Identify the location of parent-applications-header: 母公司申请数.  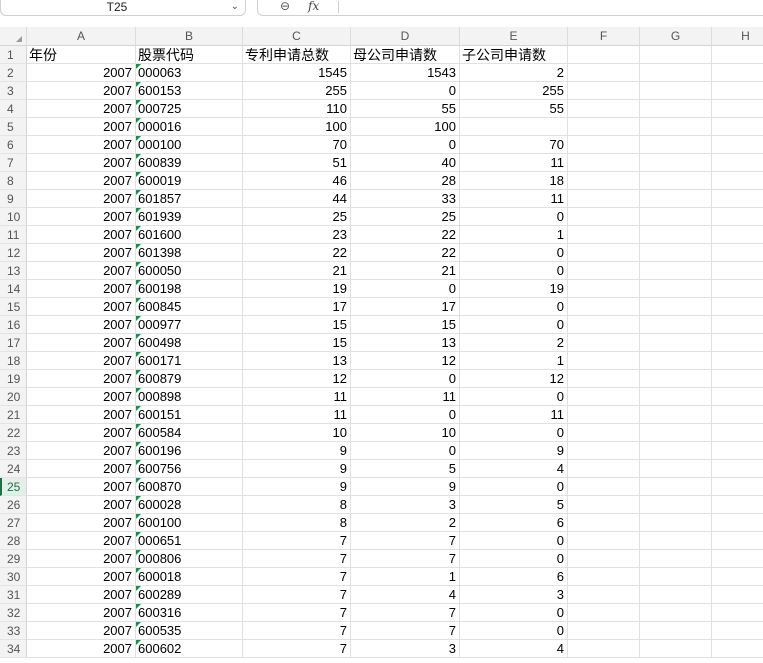
(405, 55).